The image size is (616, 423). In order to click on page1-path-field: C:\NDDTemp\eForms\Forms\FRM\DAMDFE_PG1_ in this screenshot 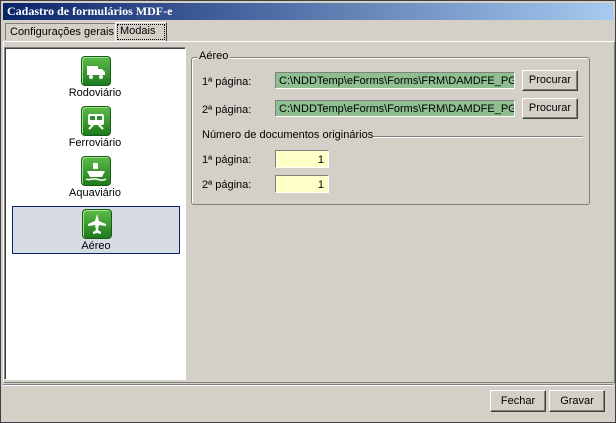, I will do `click(395, 80)`.